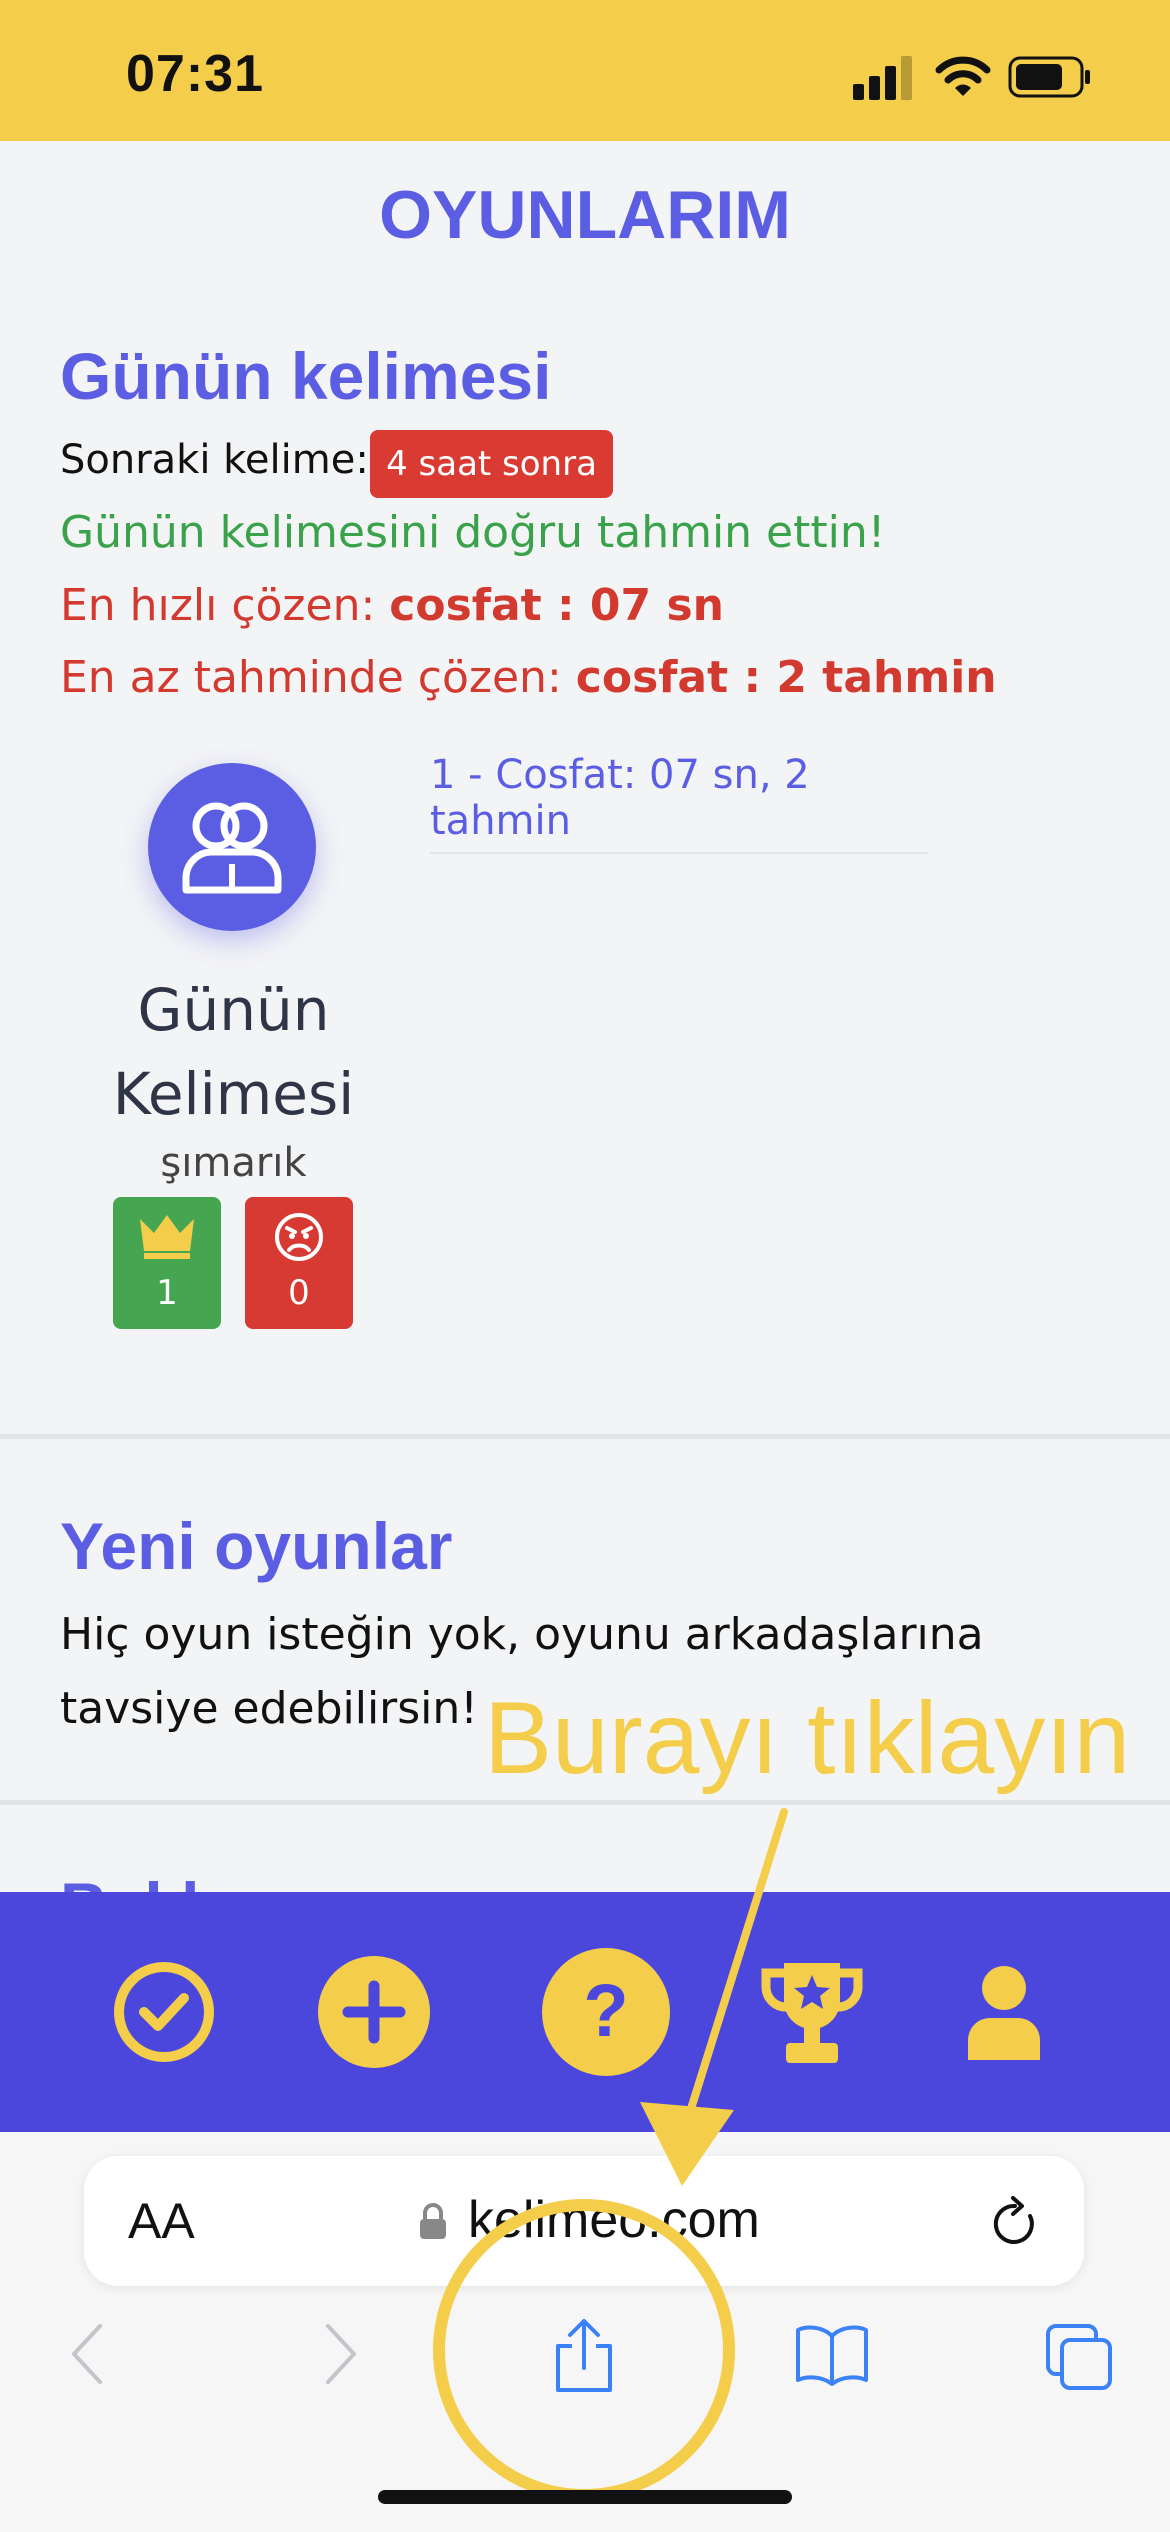  Describe the element at coordinates (473, 532) in the screenshot. I see `success-message: Günün kelimesini doğru tahmin ettin!` at that location.